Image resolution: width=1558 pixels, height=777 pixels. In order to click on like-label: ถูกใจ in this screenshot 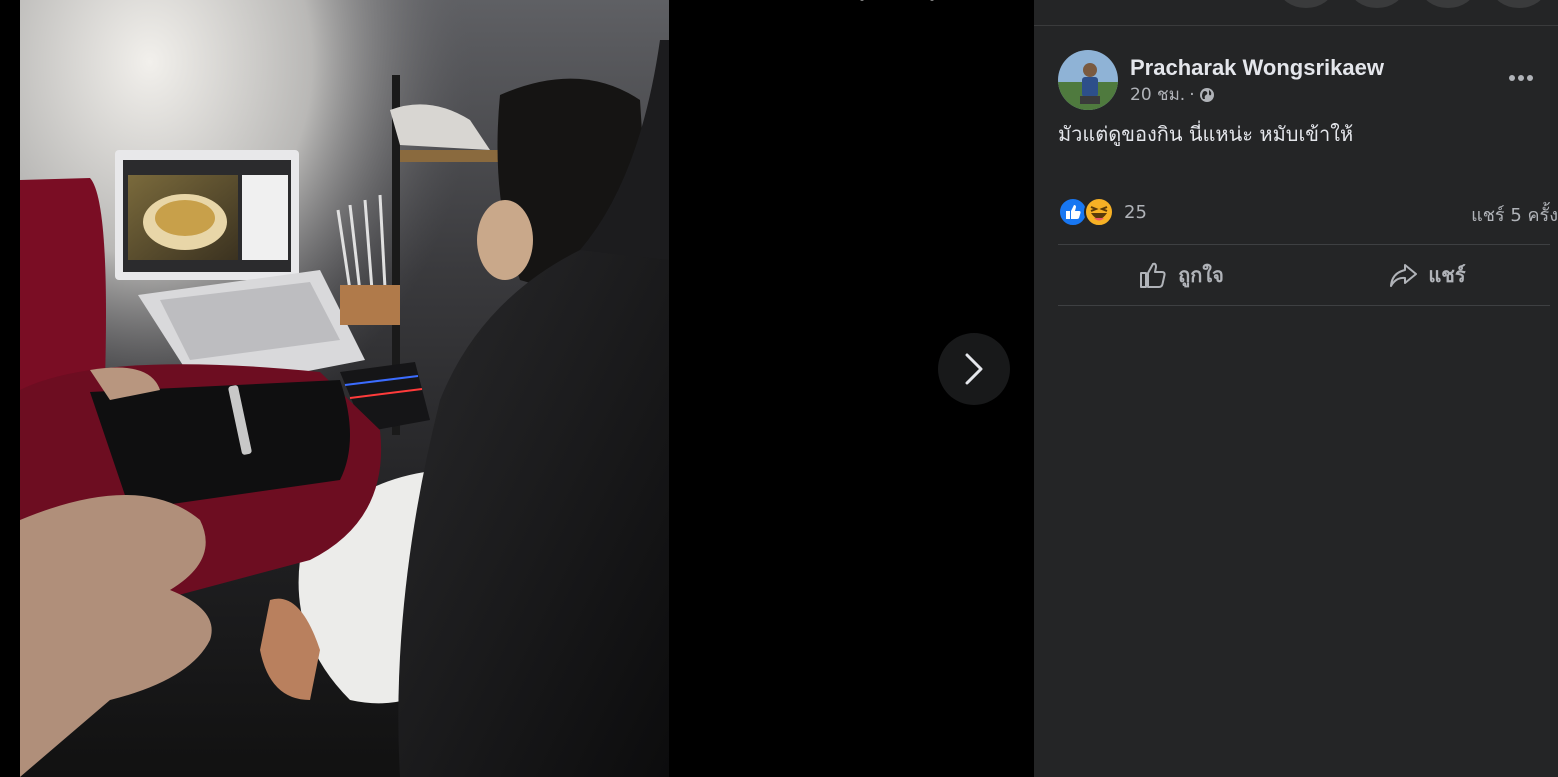, I will do `click(1201, 275)`.